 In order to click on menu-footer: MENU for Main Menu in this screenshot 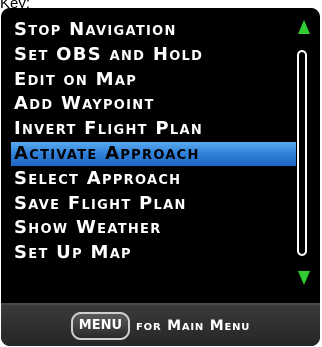, I will do `click(160, 324)`.